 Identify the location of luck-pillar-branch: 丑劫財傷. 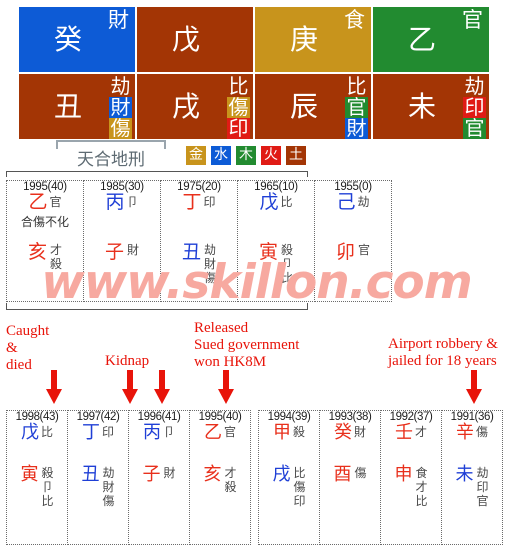
(199, 263).